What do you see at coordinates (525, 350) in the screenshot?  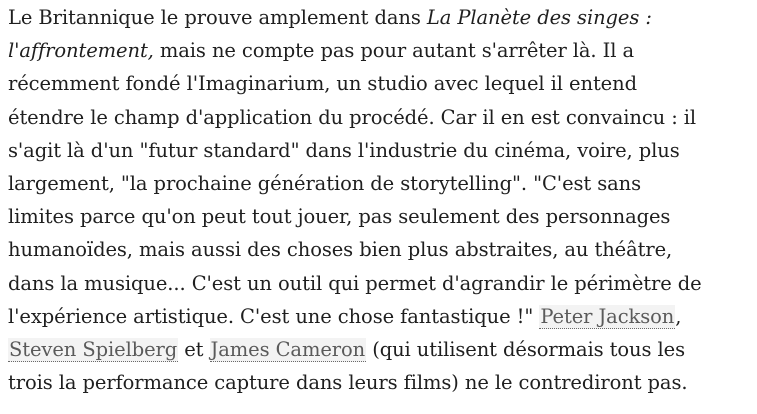 I see `text-segment: (qui utilisent désormais tous les` at bounding box center [525, 350].